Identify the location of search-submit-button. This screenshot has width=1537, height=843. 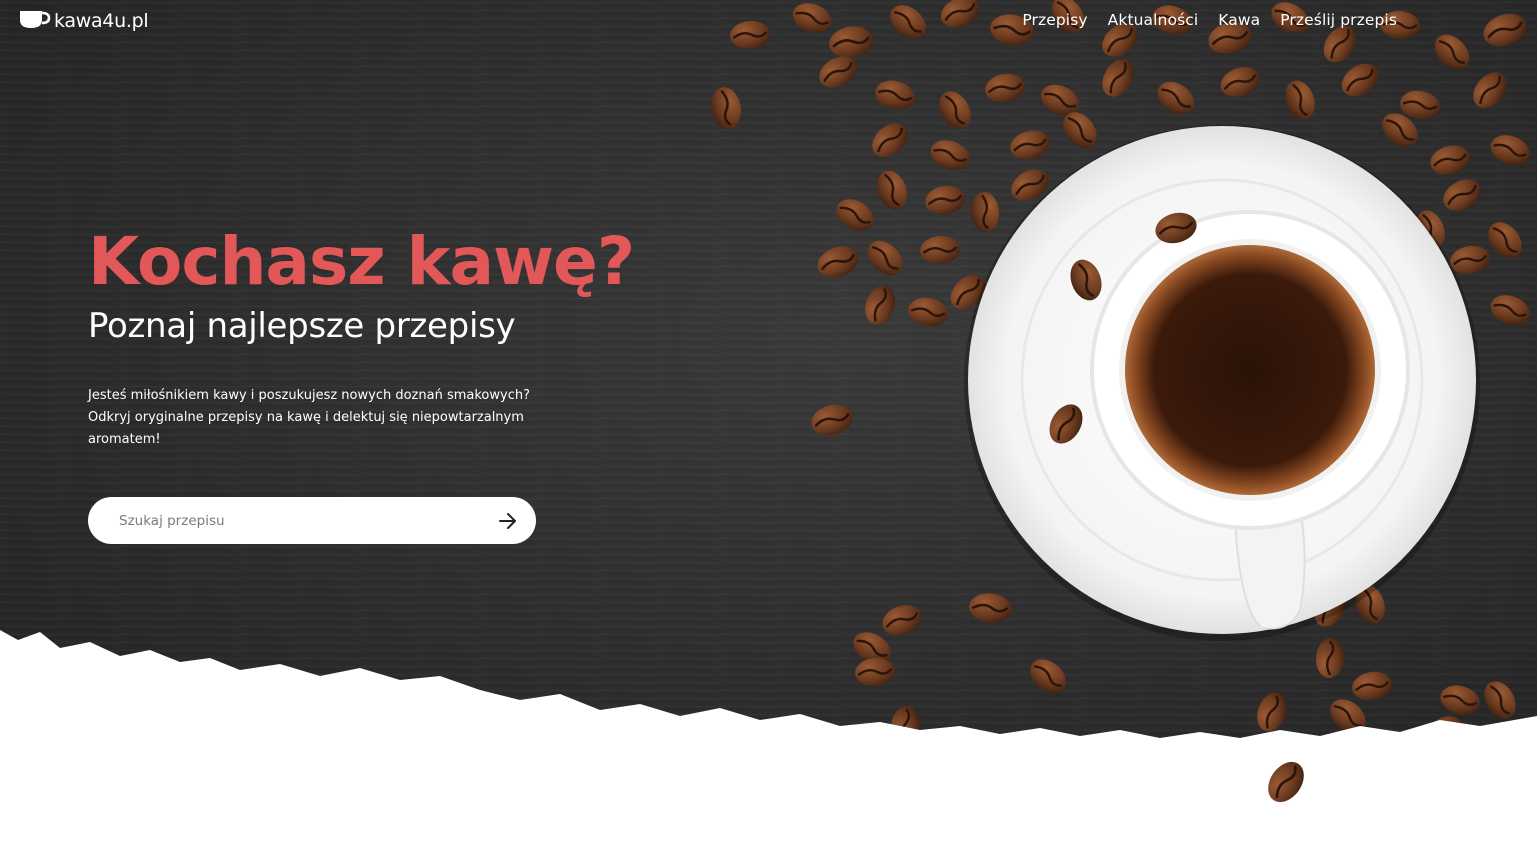
(508, 521).